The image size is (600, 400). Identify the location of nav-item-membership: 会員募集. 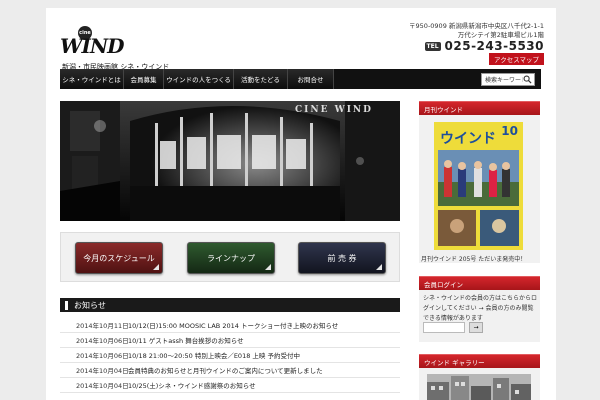
(144, 79).